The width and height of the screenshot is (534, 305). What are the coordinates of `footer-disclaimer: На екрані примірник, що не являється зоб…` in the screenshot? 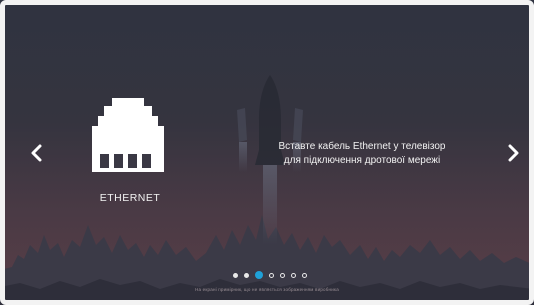 It's located at (267, 289).